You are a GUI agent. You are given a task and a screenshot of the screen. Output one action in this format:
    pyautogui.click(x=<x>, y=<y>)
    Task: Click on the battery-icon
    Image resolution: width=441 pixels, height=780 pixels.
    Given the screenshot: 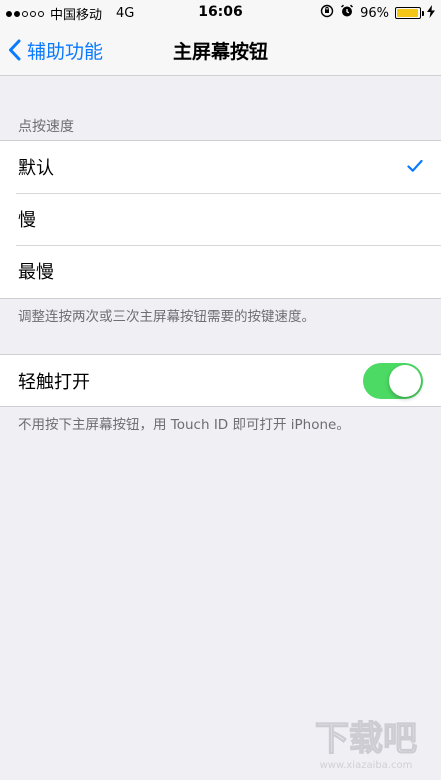 What is the action you would take?
    pyautogui.click(x=409, y=13)
    